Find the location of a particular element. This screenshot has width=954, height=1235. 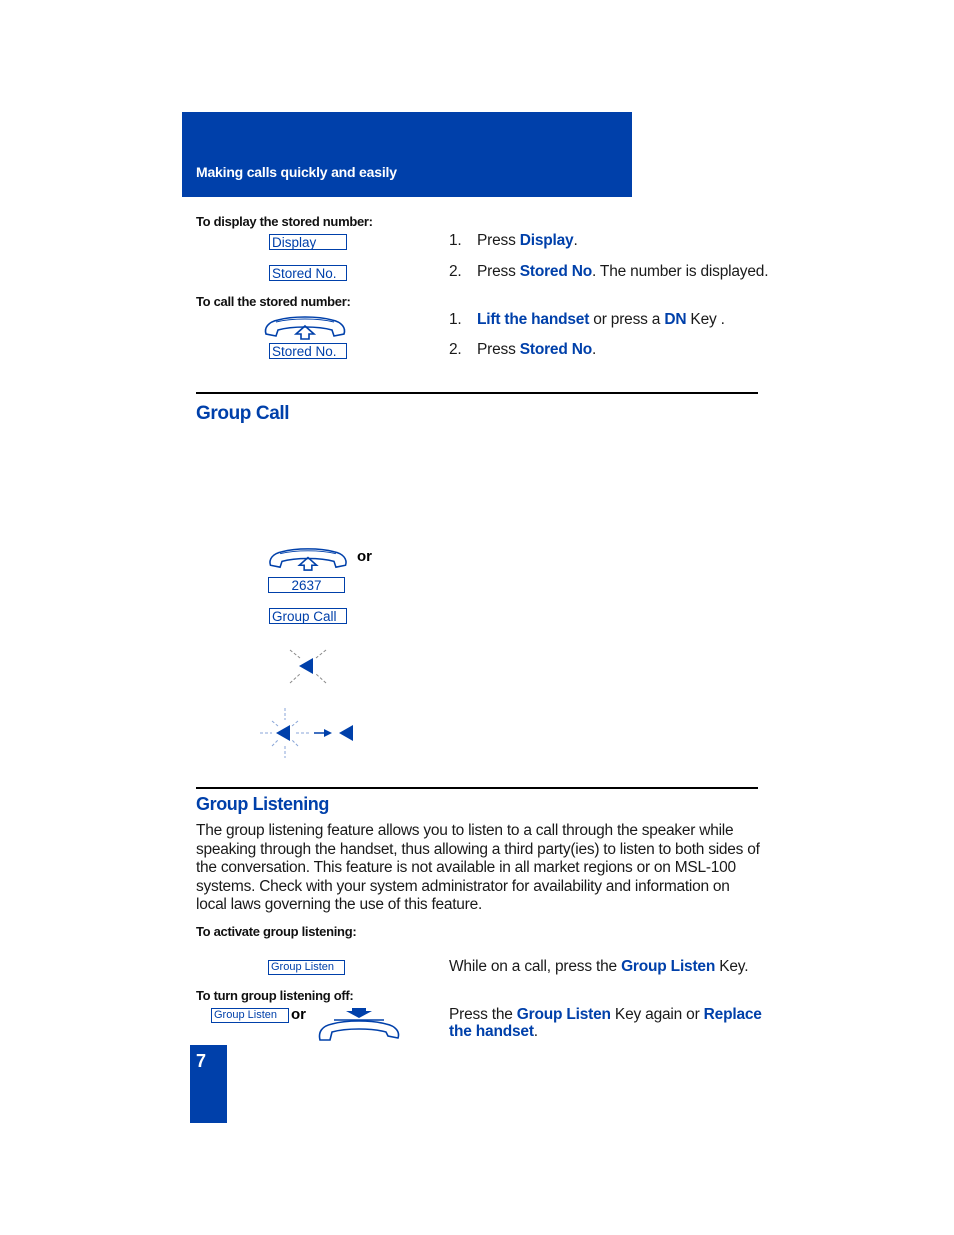

call-stored-subheading: To call the stored number: is located at coordinates (273, 301).